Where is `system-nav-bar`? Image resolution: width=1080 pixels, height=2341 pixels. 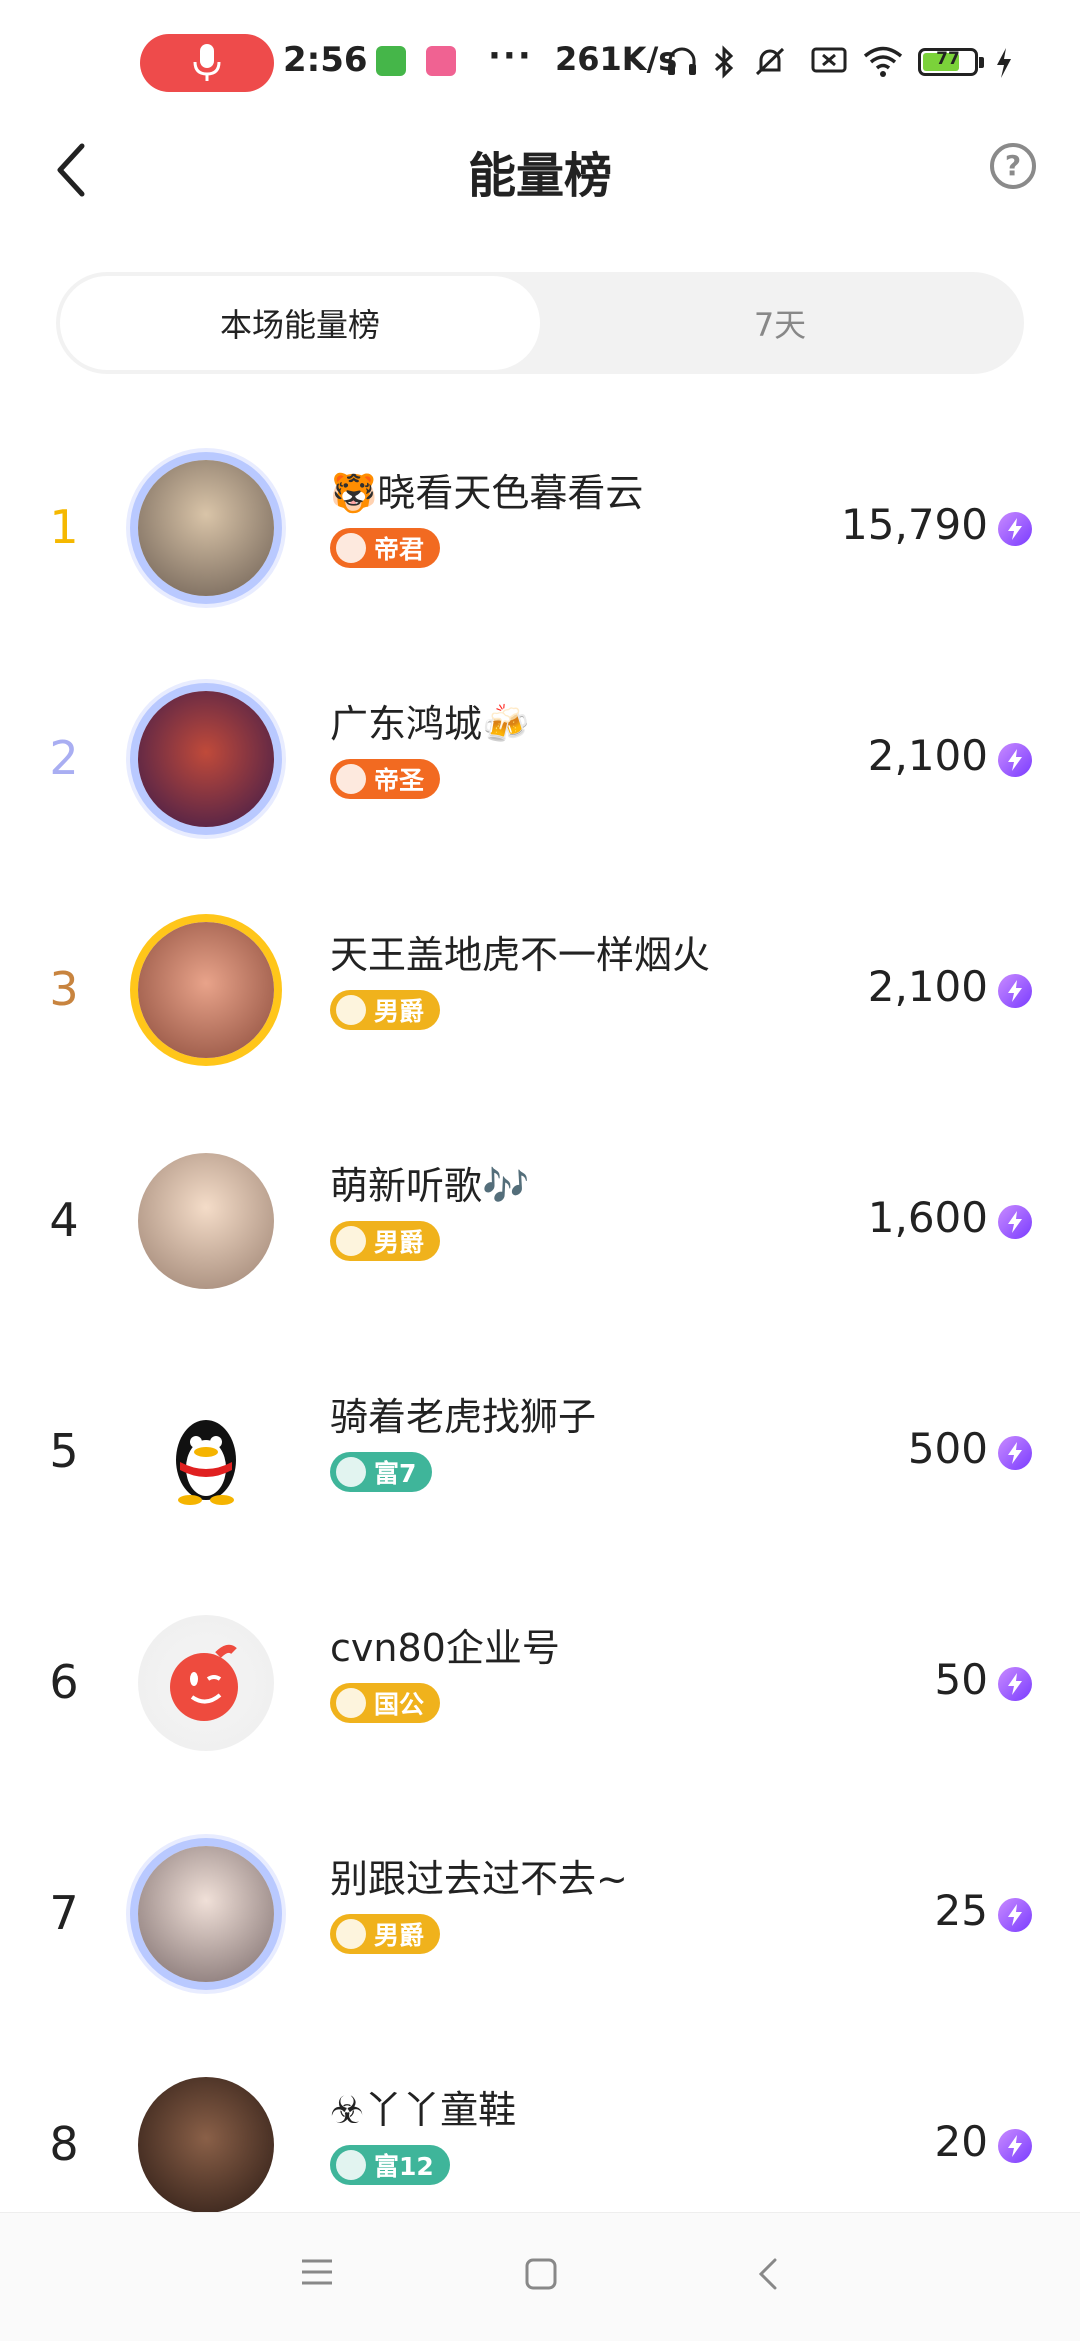 system-nav-bar is located at coordinates (540, 2276).